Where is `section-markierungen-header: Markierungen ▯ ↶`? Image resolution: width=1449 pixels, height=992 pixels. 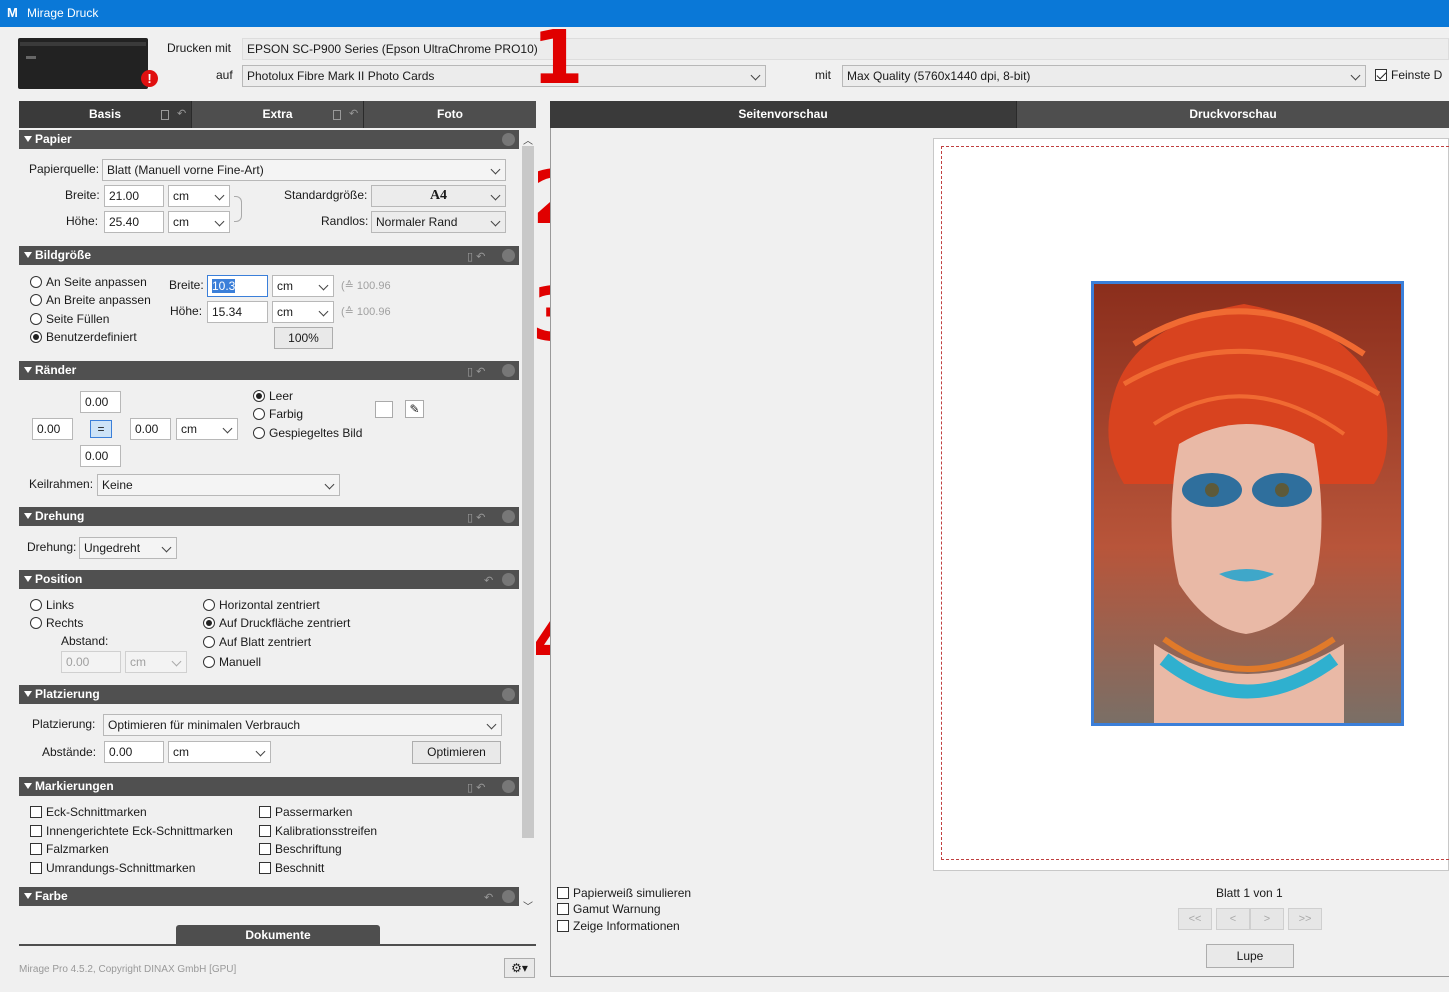 section-markierungen-header: Markierungen ▯ ↶ is located at coordinates (269, 786).